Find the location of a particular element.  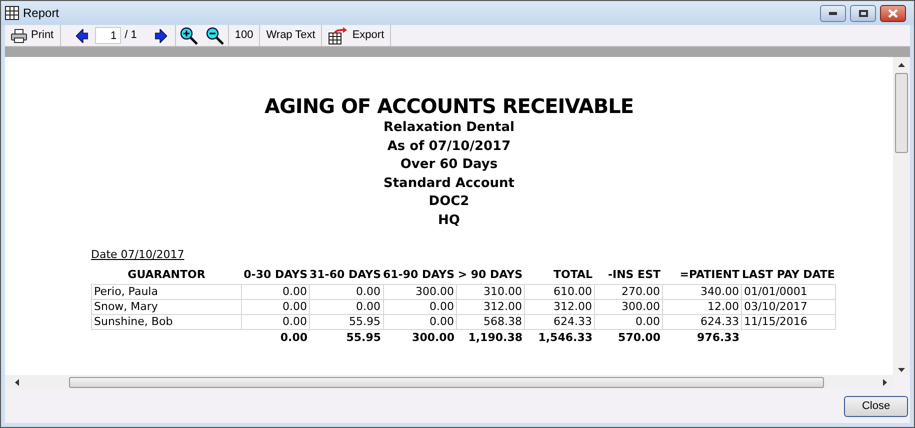

table-cell: 310.00 is located at coordinates (490, 291).